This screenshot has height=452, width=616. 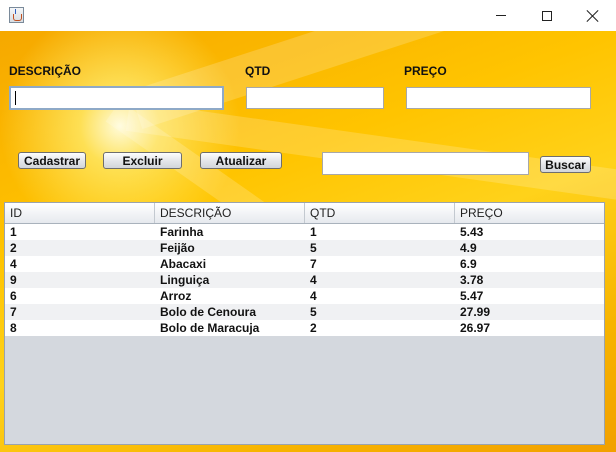 What do you see at coordinates (52, 160) in the screenshot?
I see `cadastrar-button: Cadastrar` at bounding box center [52, 160].